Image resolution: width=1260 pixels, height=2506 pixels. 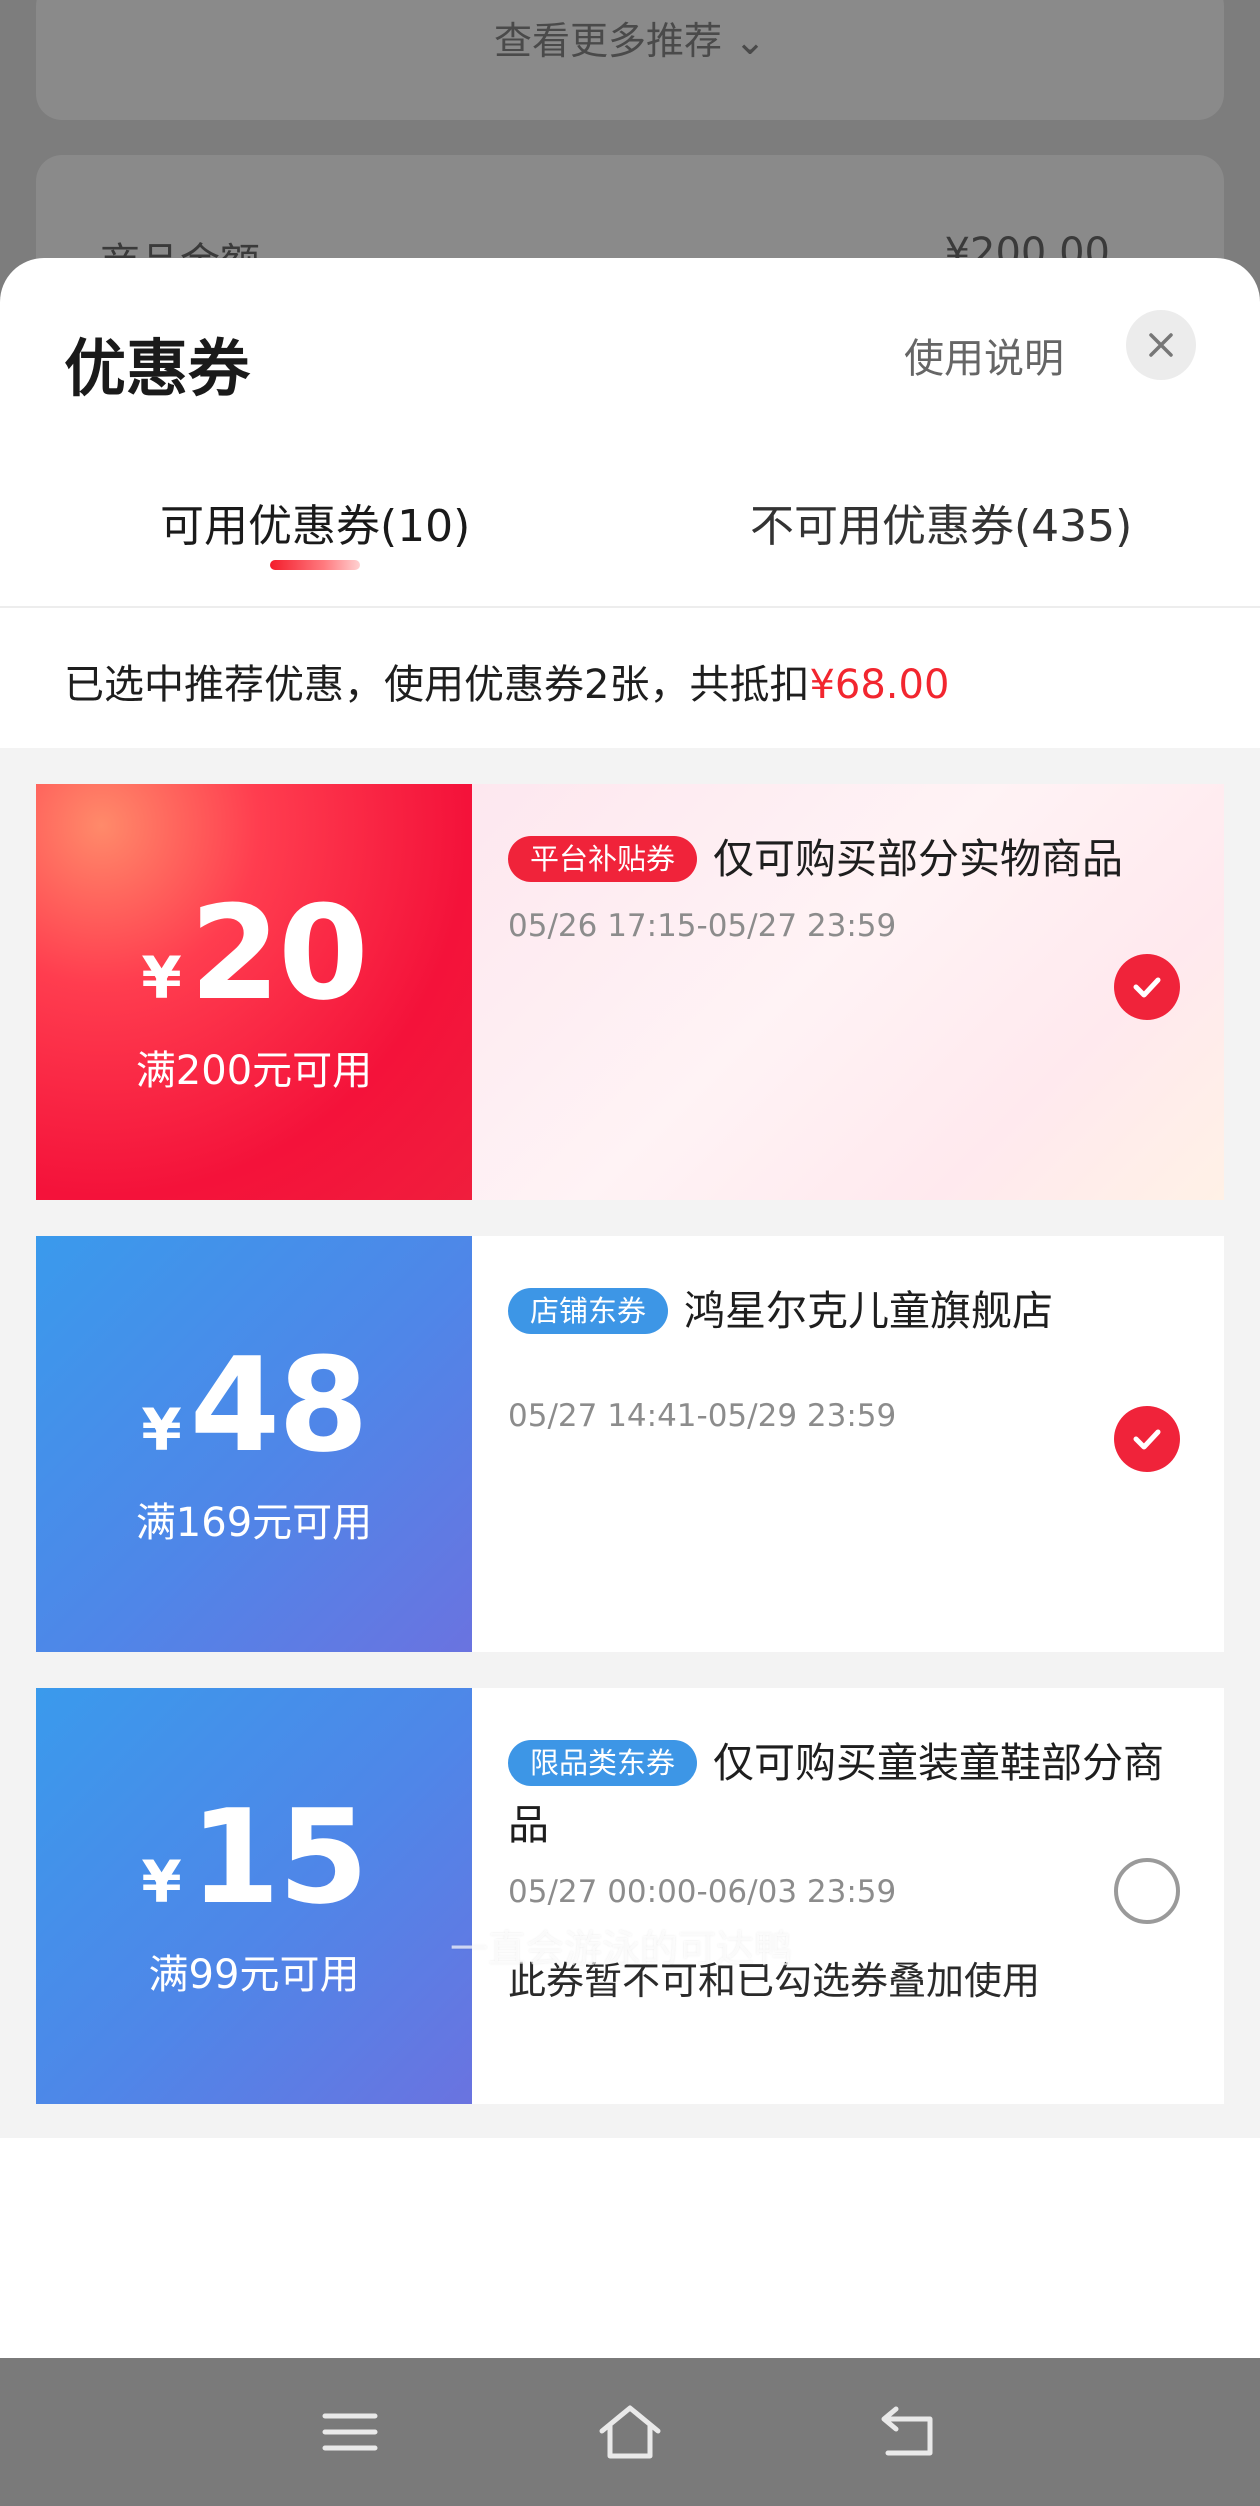 I want to click on back-icon, so click(x=907, y=2431).